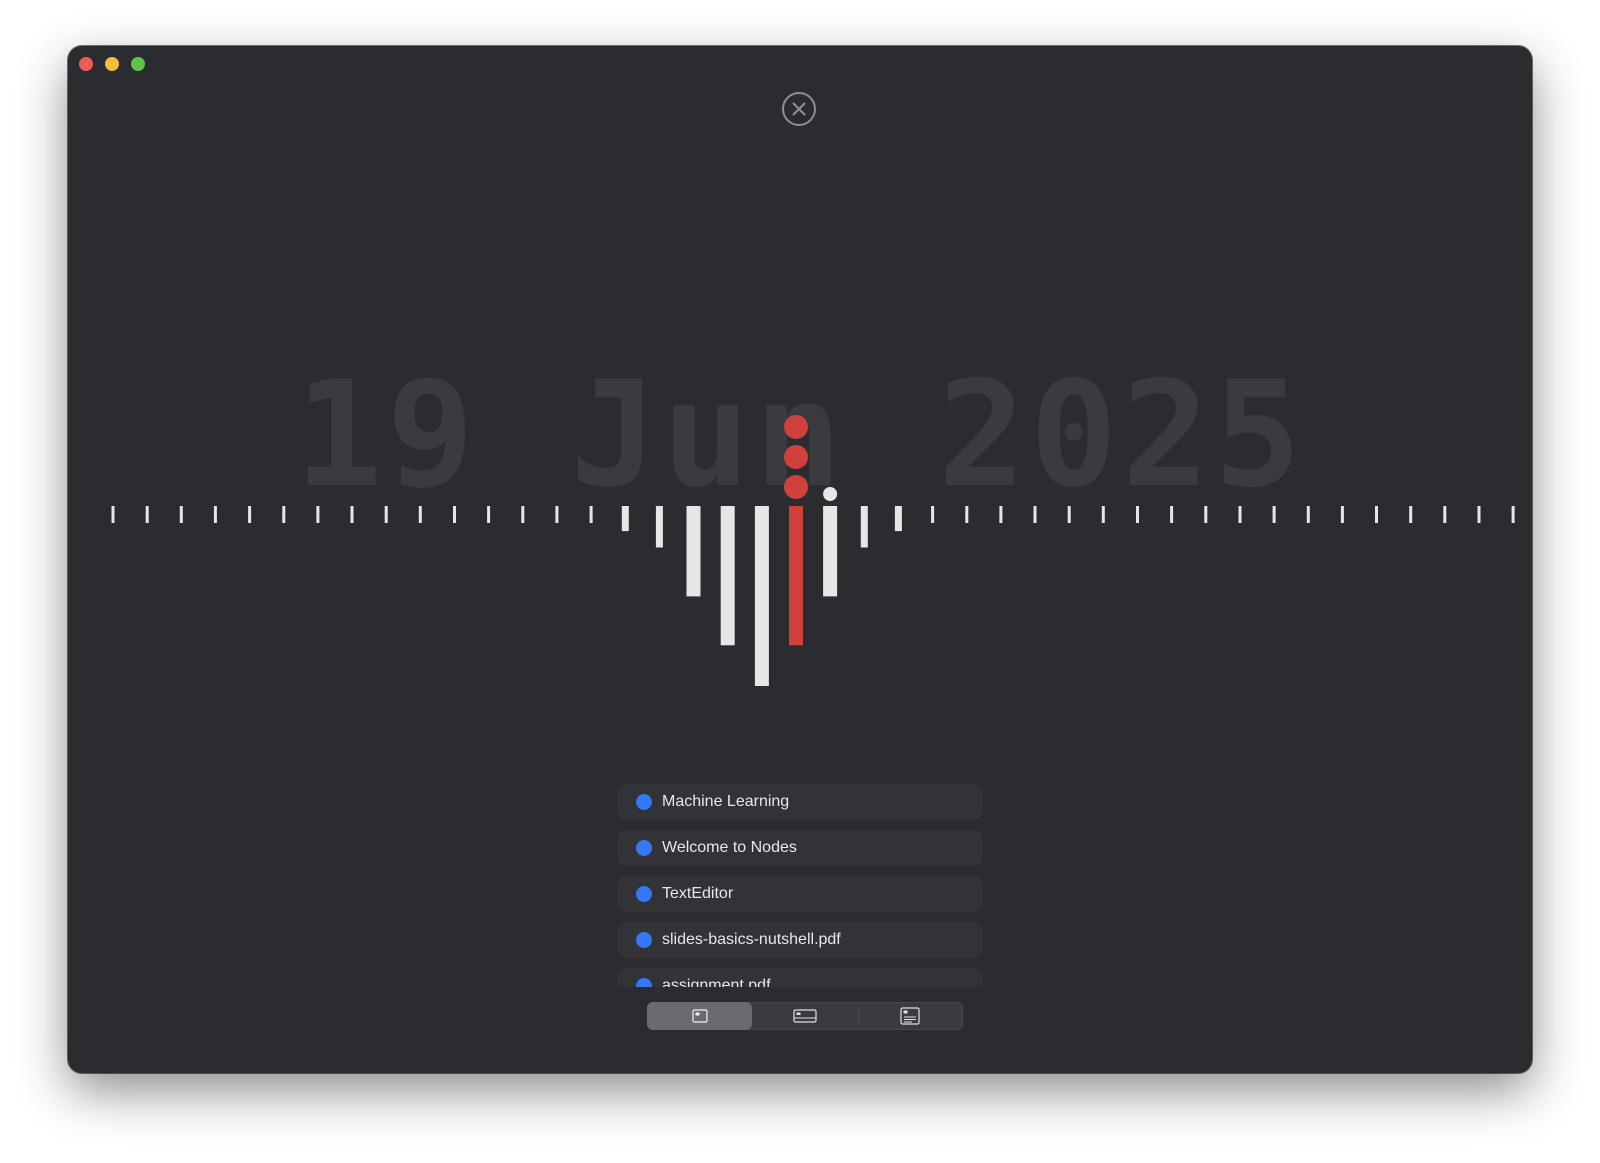  I want to click on wide-card-view-button, so click(804, 1016).